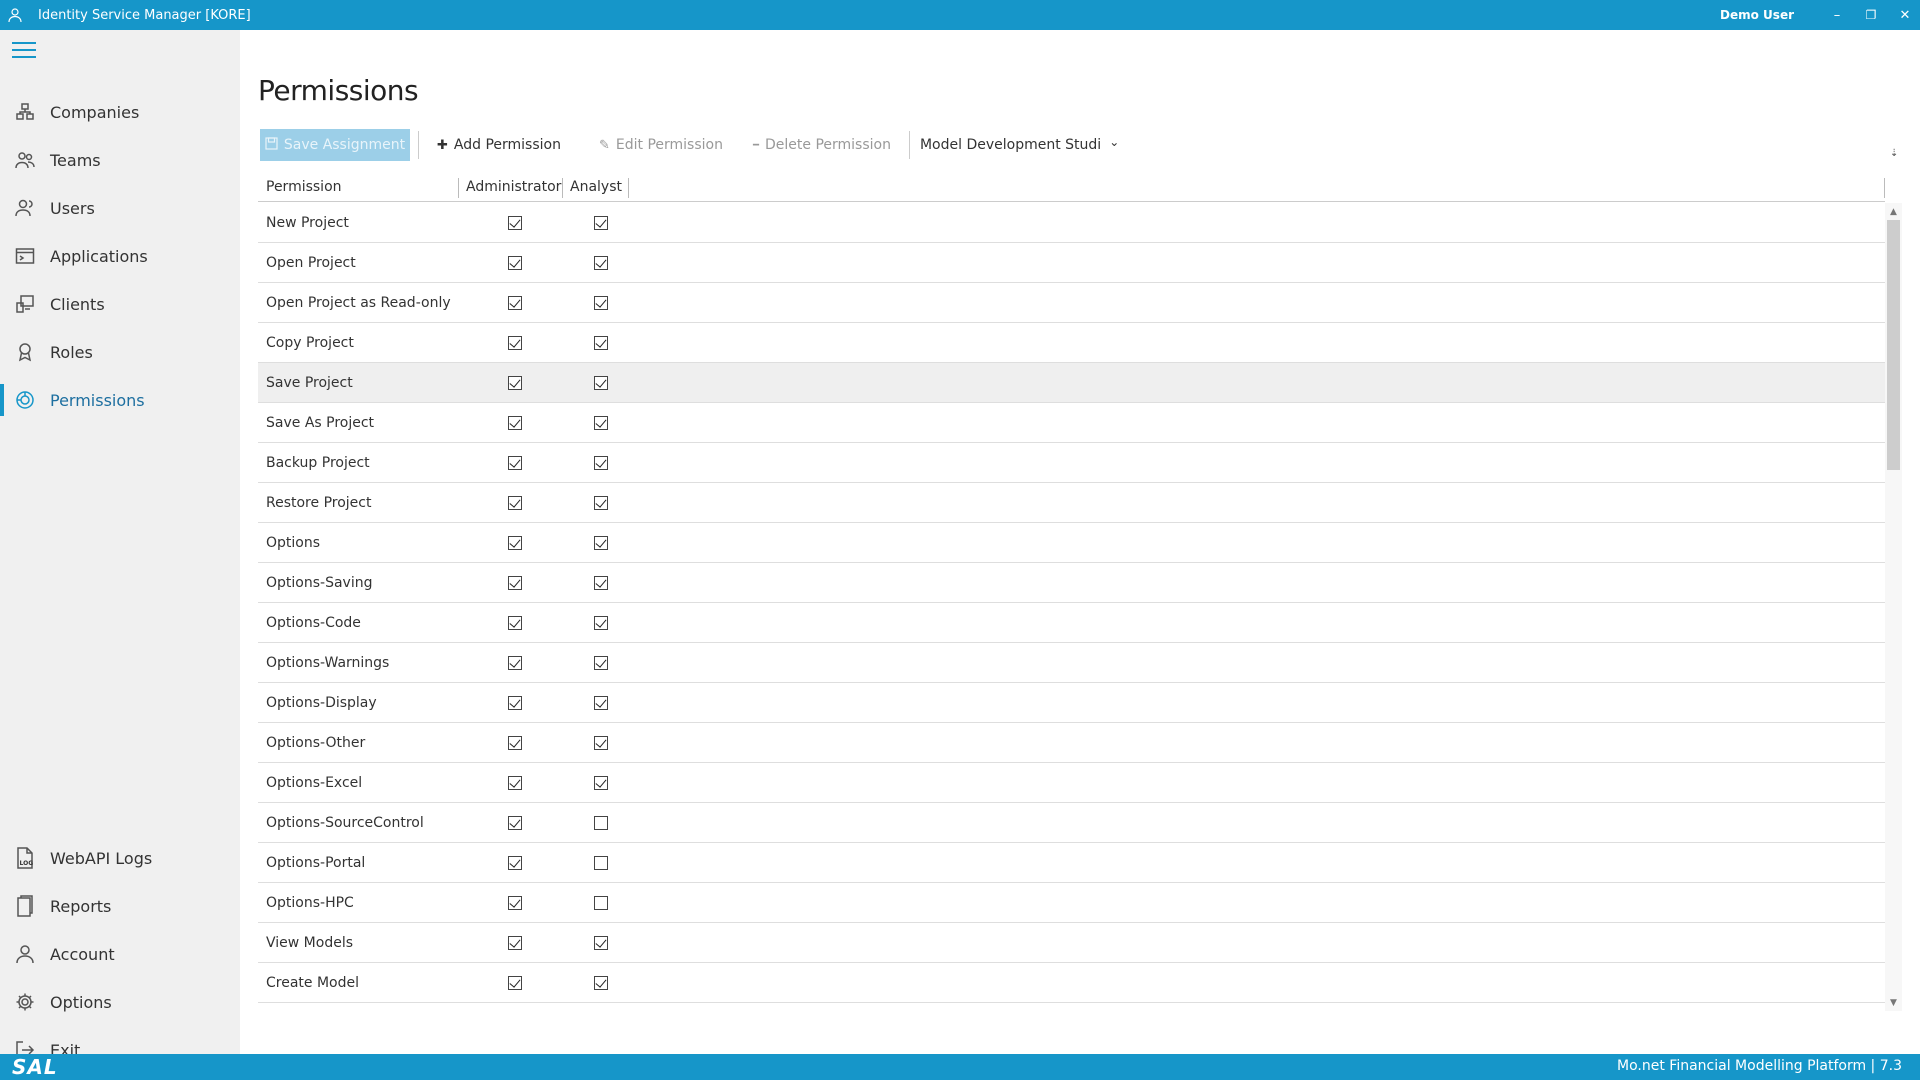 The width and height of the screenshot is (1920, 1080). What do you see at coordinates (1071, 343) in the screenshot?
I see `table-row: Copy Project` at bounding box center [1071, 343].